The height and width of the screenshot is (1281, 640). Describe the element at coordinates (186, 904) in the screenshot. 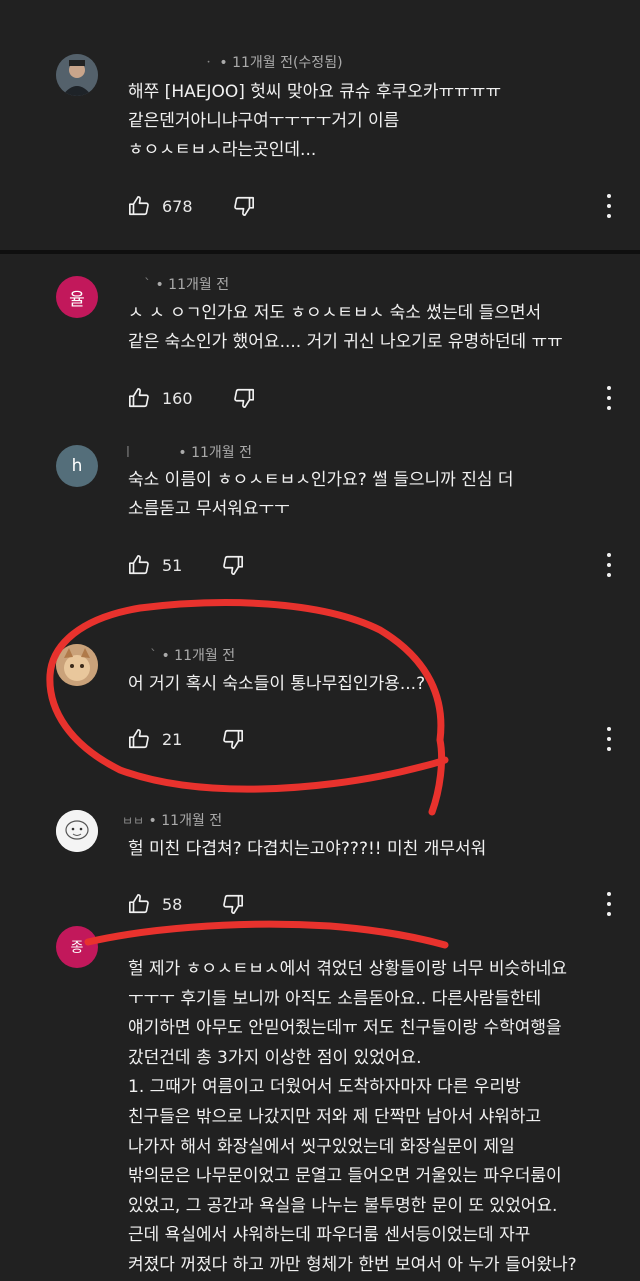

I see `comment-actions: 58` at that location.